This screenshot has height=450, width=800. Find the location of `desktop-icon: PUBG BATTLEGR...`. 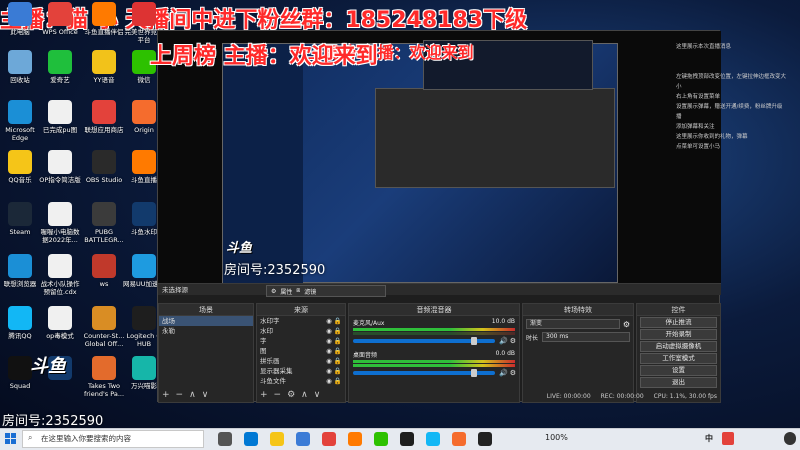

desktop-icon: PUBG BATTLEGR... is located at coordinates (104, 227).